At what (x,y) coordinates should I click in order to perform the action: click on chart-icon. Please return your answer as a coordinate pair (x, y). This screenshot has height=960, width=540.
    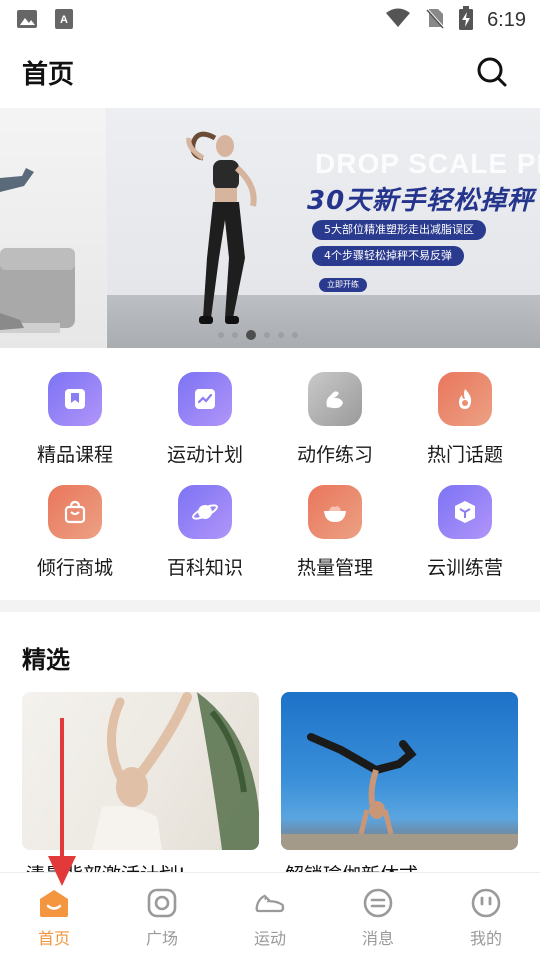
    Looking at the image, I should click on (205, 399).